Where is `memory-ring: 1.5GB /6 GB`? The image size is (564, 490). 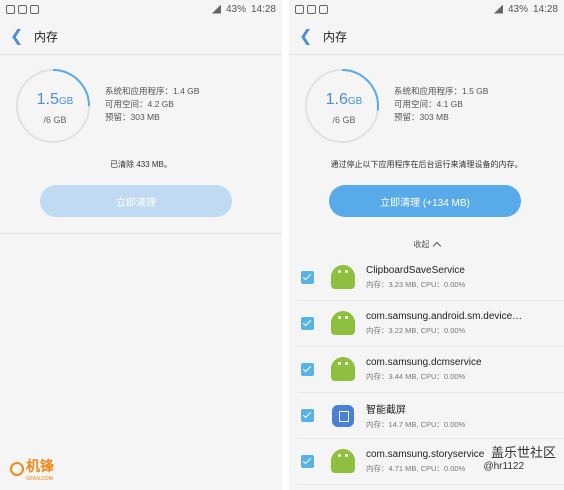
memory-ring: 1.5GB /6 GB is located at coordinates (53, 106).